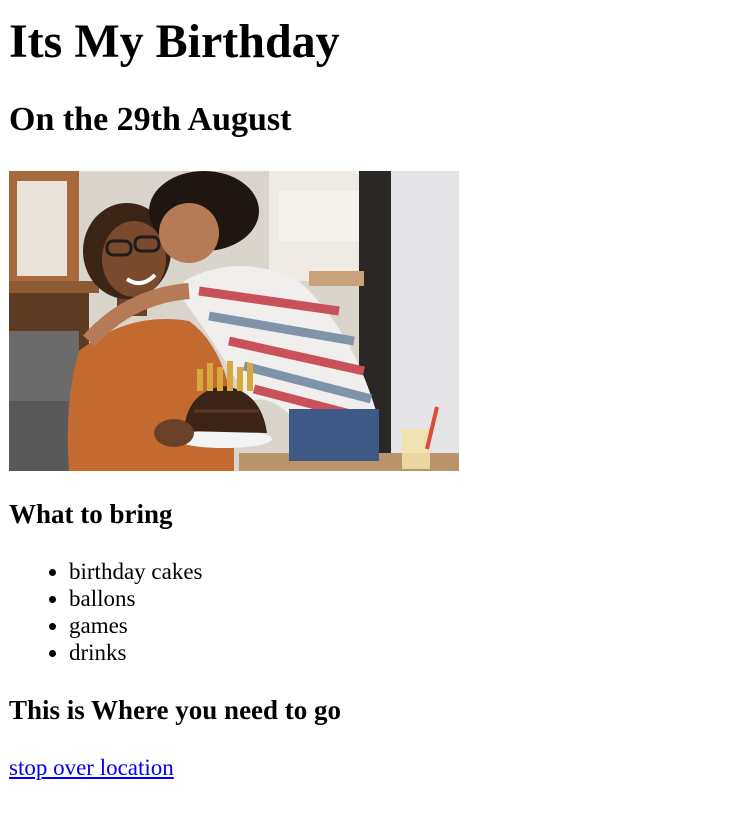 The width and height of the screenshot is (729, 825). What do you see at coordinates (175, 710) in the screenshot?
I see `location-heading: This is Where you need to go` at bounding box center [175, 710].